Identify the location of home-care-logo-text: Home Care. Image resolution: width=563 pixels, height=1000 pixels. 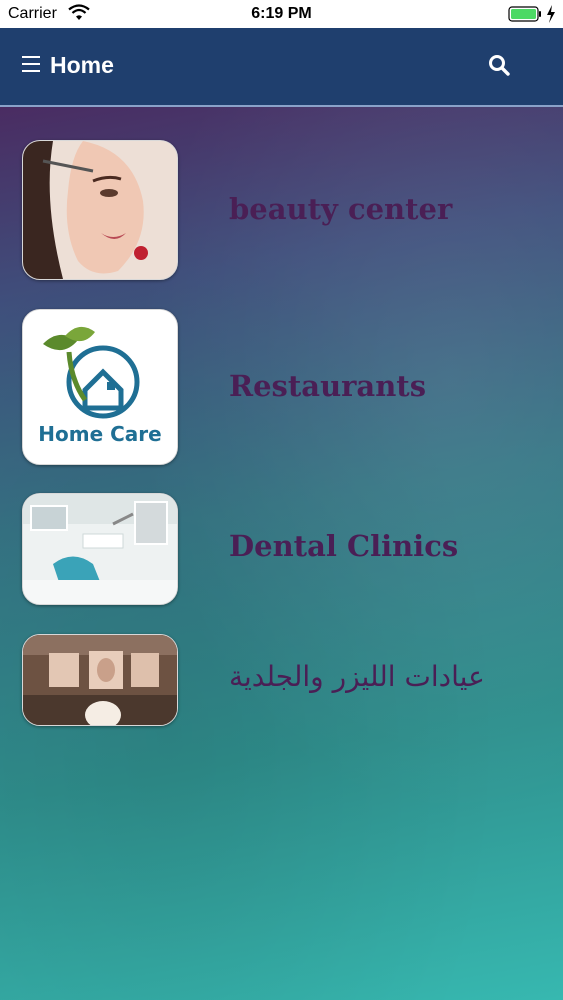
(100, 434).